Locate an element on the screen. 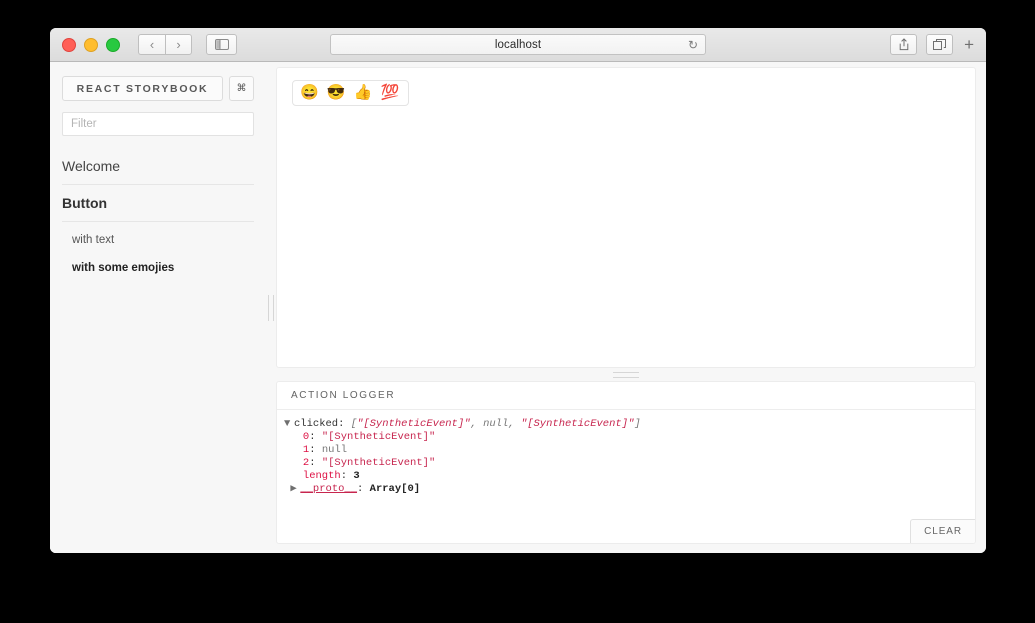 This screenshot has height=623, width=1035. minimize-window-button is located at coordinates (91, 44).